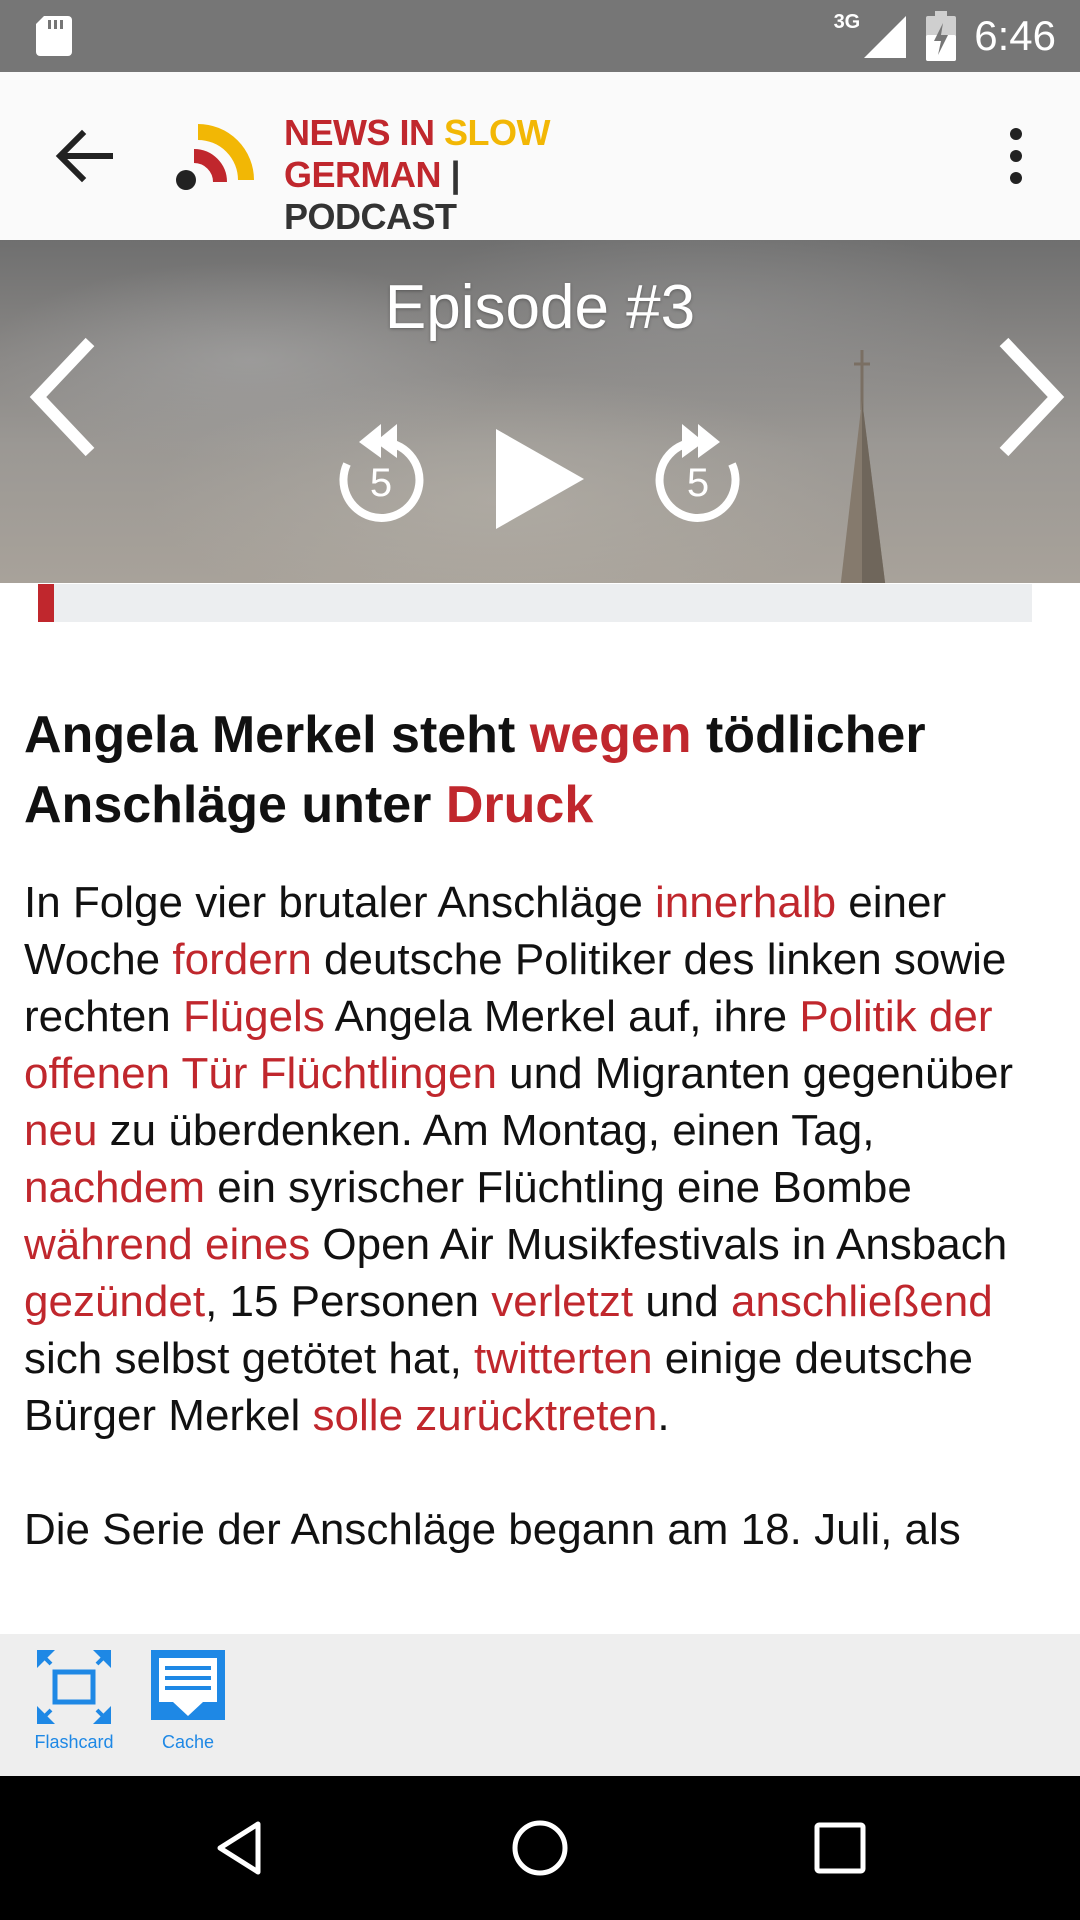  What do you see at coordinates (519, 805) in the screenshot?
I see `vocabulary-word: Druck` at bounding box center [519, 805].